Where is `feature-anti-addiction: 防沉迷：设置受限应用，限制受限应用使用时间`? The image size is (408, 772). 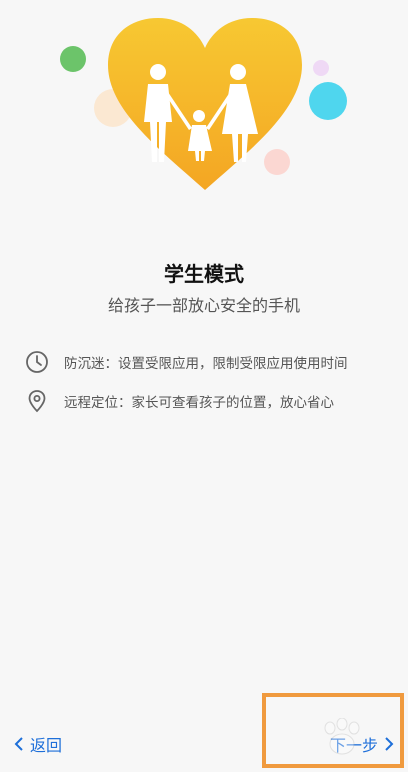
feature-anti-addiction: 防沉迷：设置受限应用，限制受限应用使用时间 is located at coordinates (186, 362).